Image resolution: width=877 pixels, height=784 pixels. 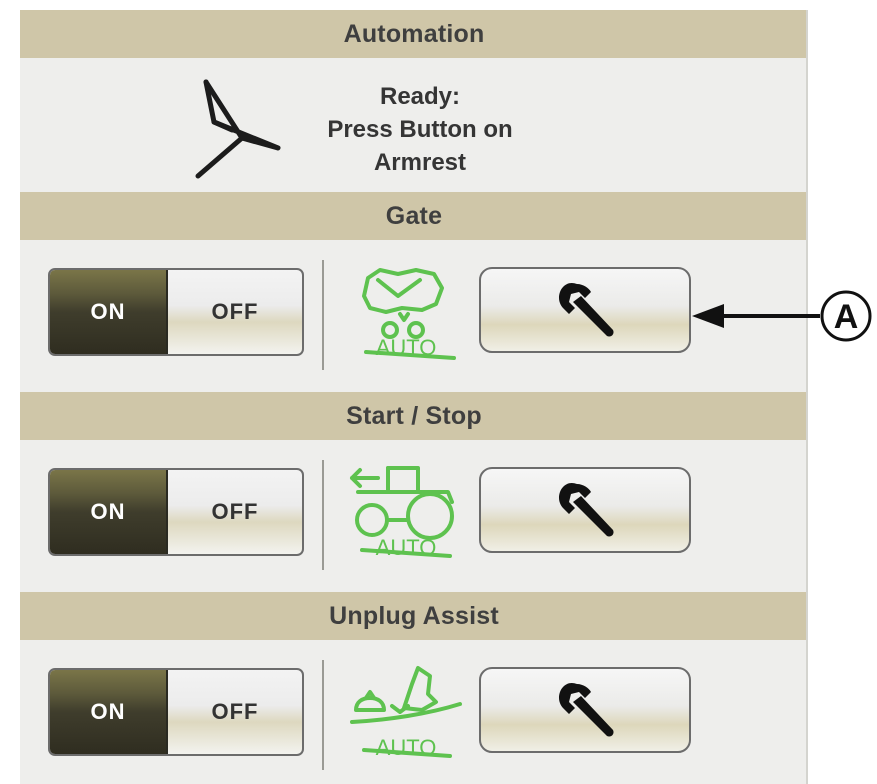 I want to click on tractor-auto-icon: AUTO, so click(x=402, y=513).